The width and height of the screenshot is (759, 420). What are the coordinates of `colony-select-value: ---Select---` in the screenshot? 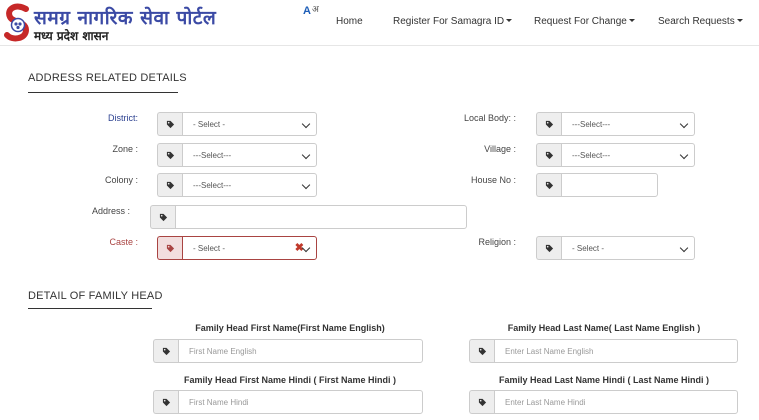 It's located at (249, 185).